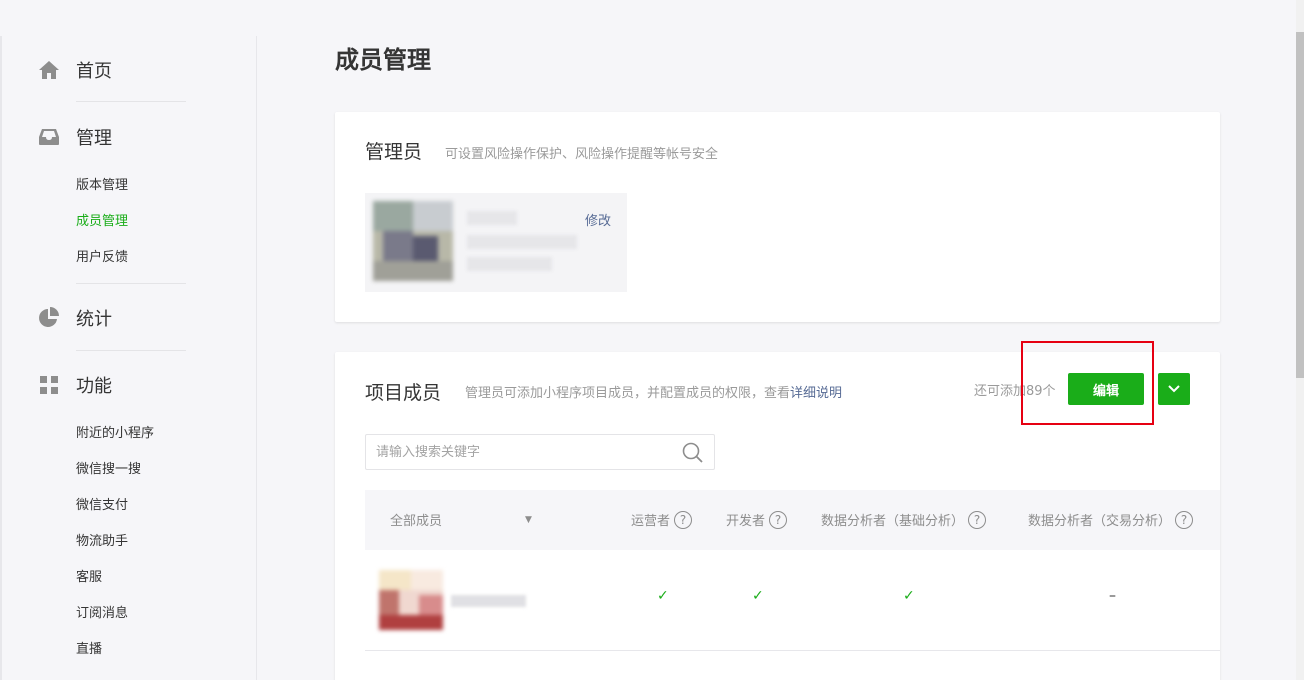  I want to click on column-data-analyst-basic: 数据分析者（基础分析） ?, so click(904, 519).